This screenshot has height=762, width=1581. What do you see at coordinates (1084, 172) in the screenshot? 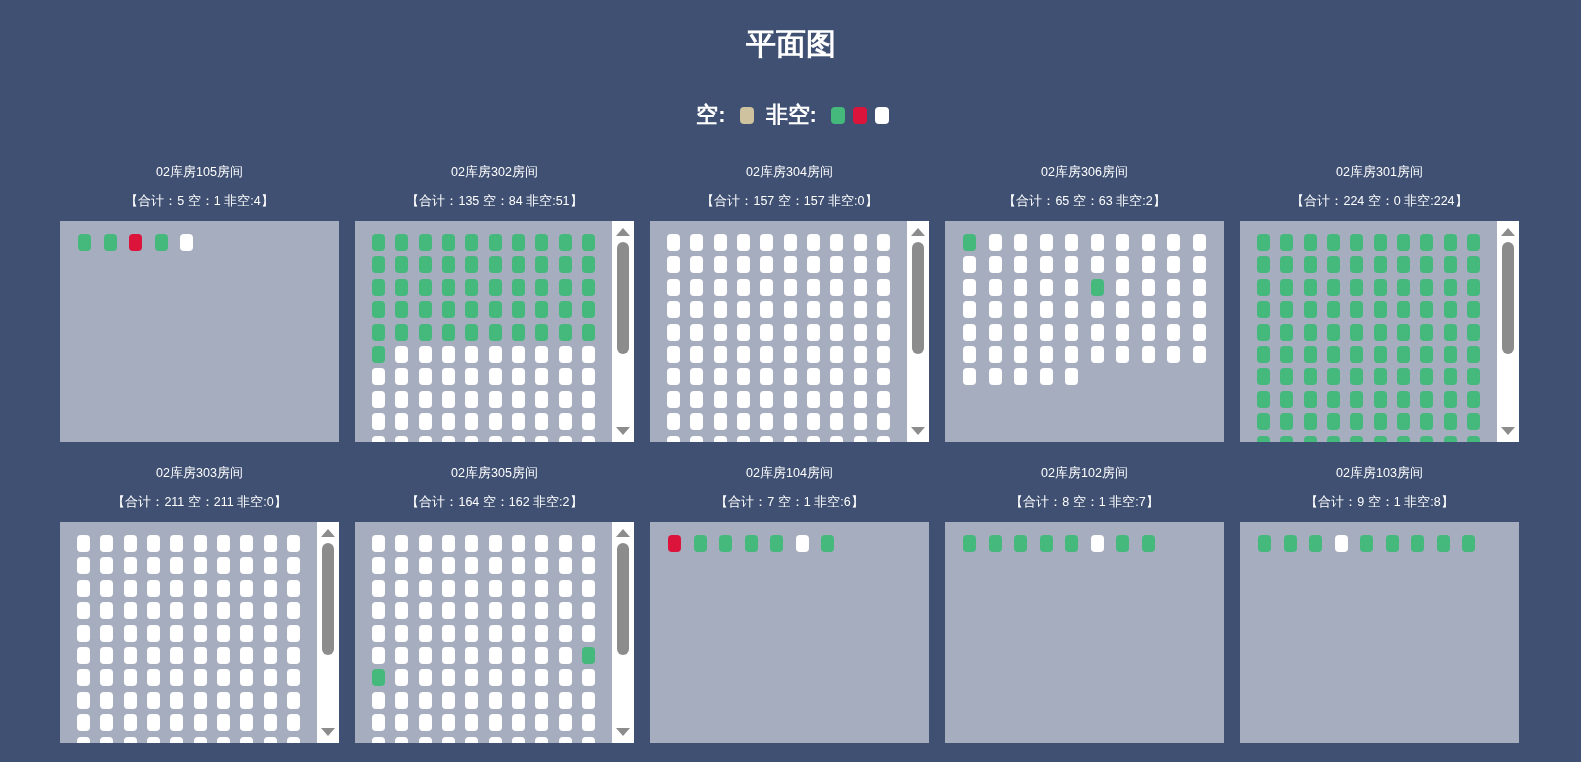
I see `room-title: 02库房306房间` at bounding box center [1084, 172].